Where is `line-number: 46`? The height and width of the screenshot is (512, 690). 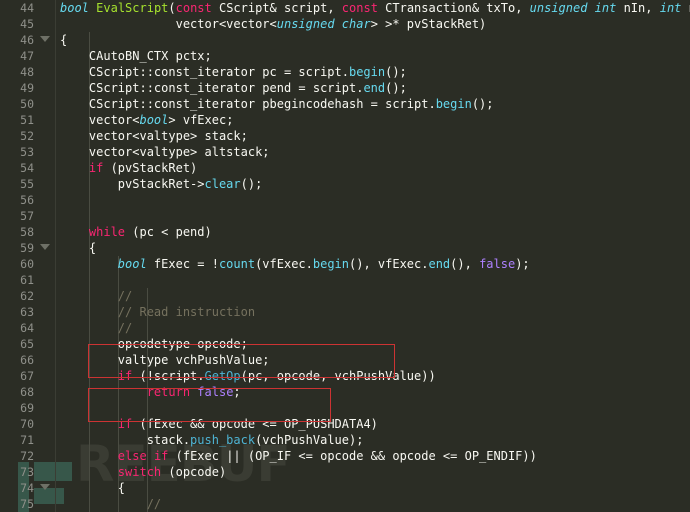
line-number: 46 is located at coordinates (28, 40).